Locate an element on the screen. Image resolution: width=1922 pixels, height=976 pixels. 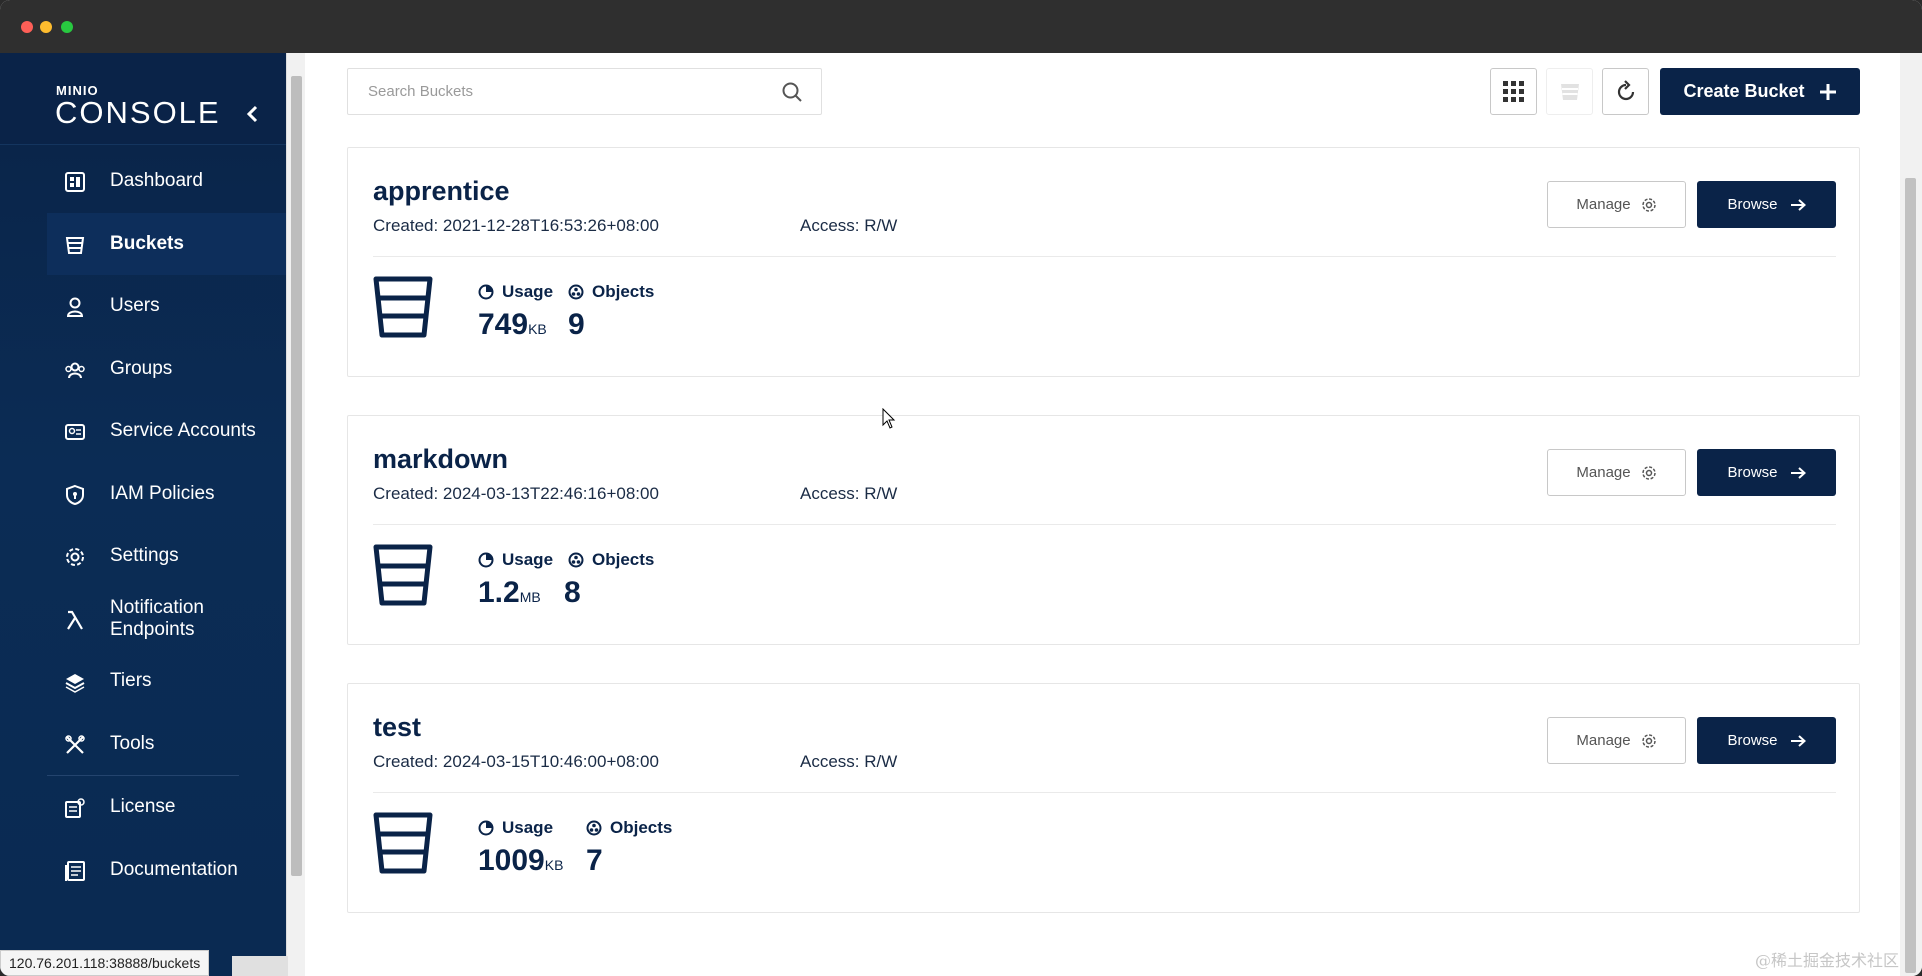
list-icon is located at coordinates (1569, 91).